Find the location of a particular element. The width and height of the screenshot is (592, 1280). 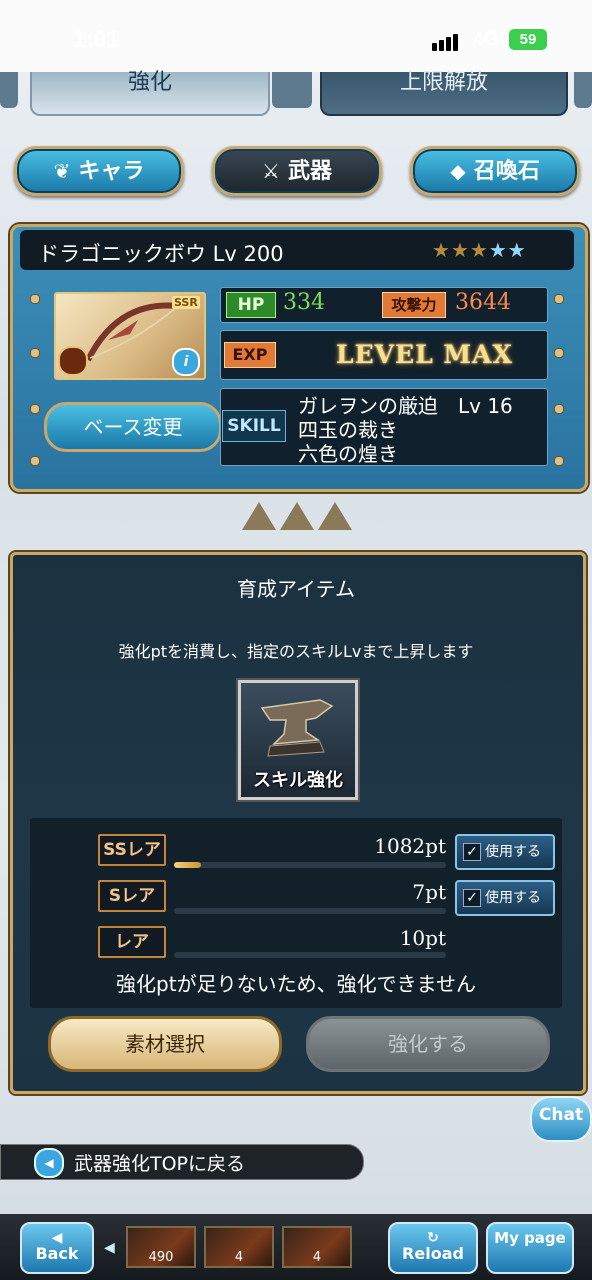

battery-level: 59 is located at coordinates (528, 39).